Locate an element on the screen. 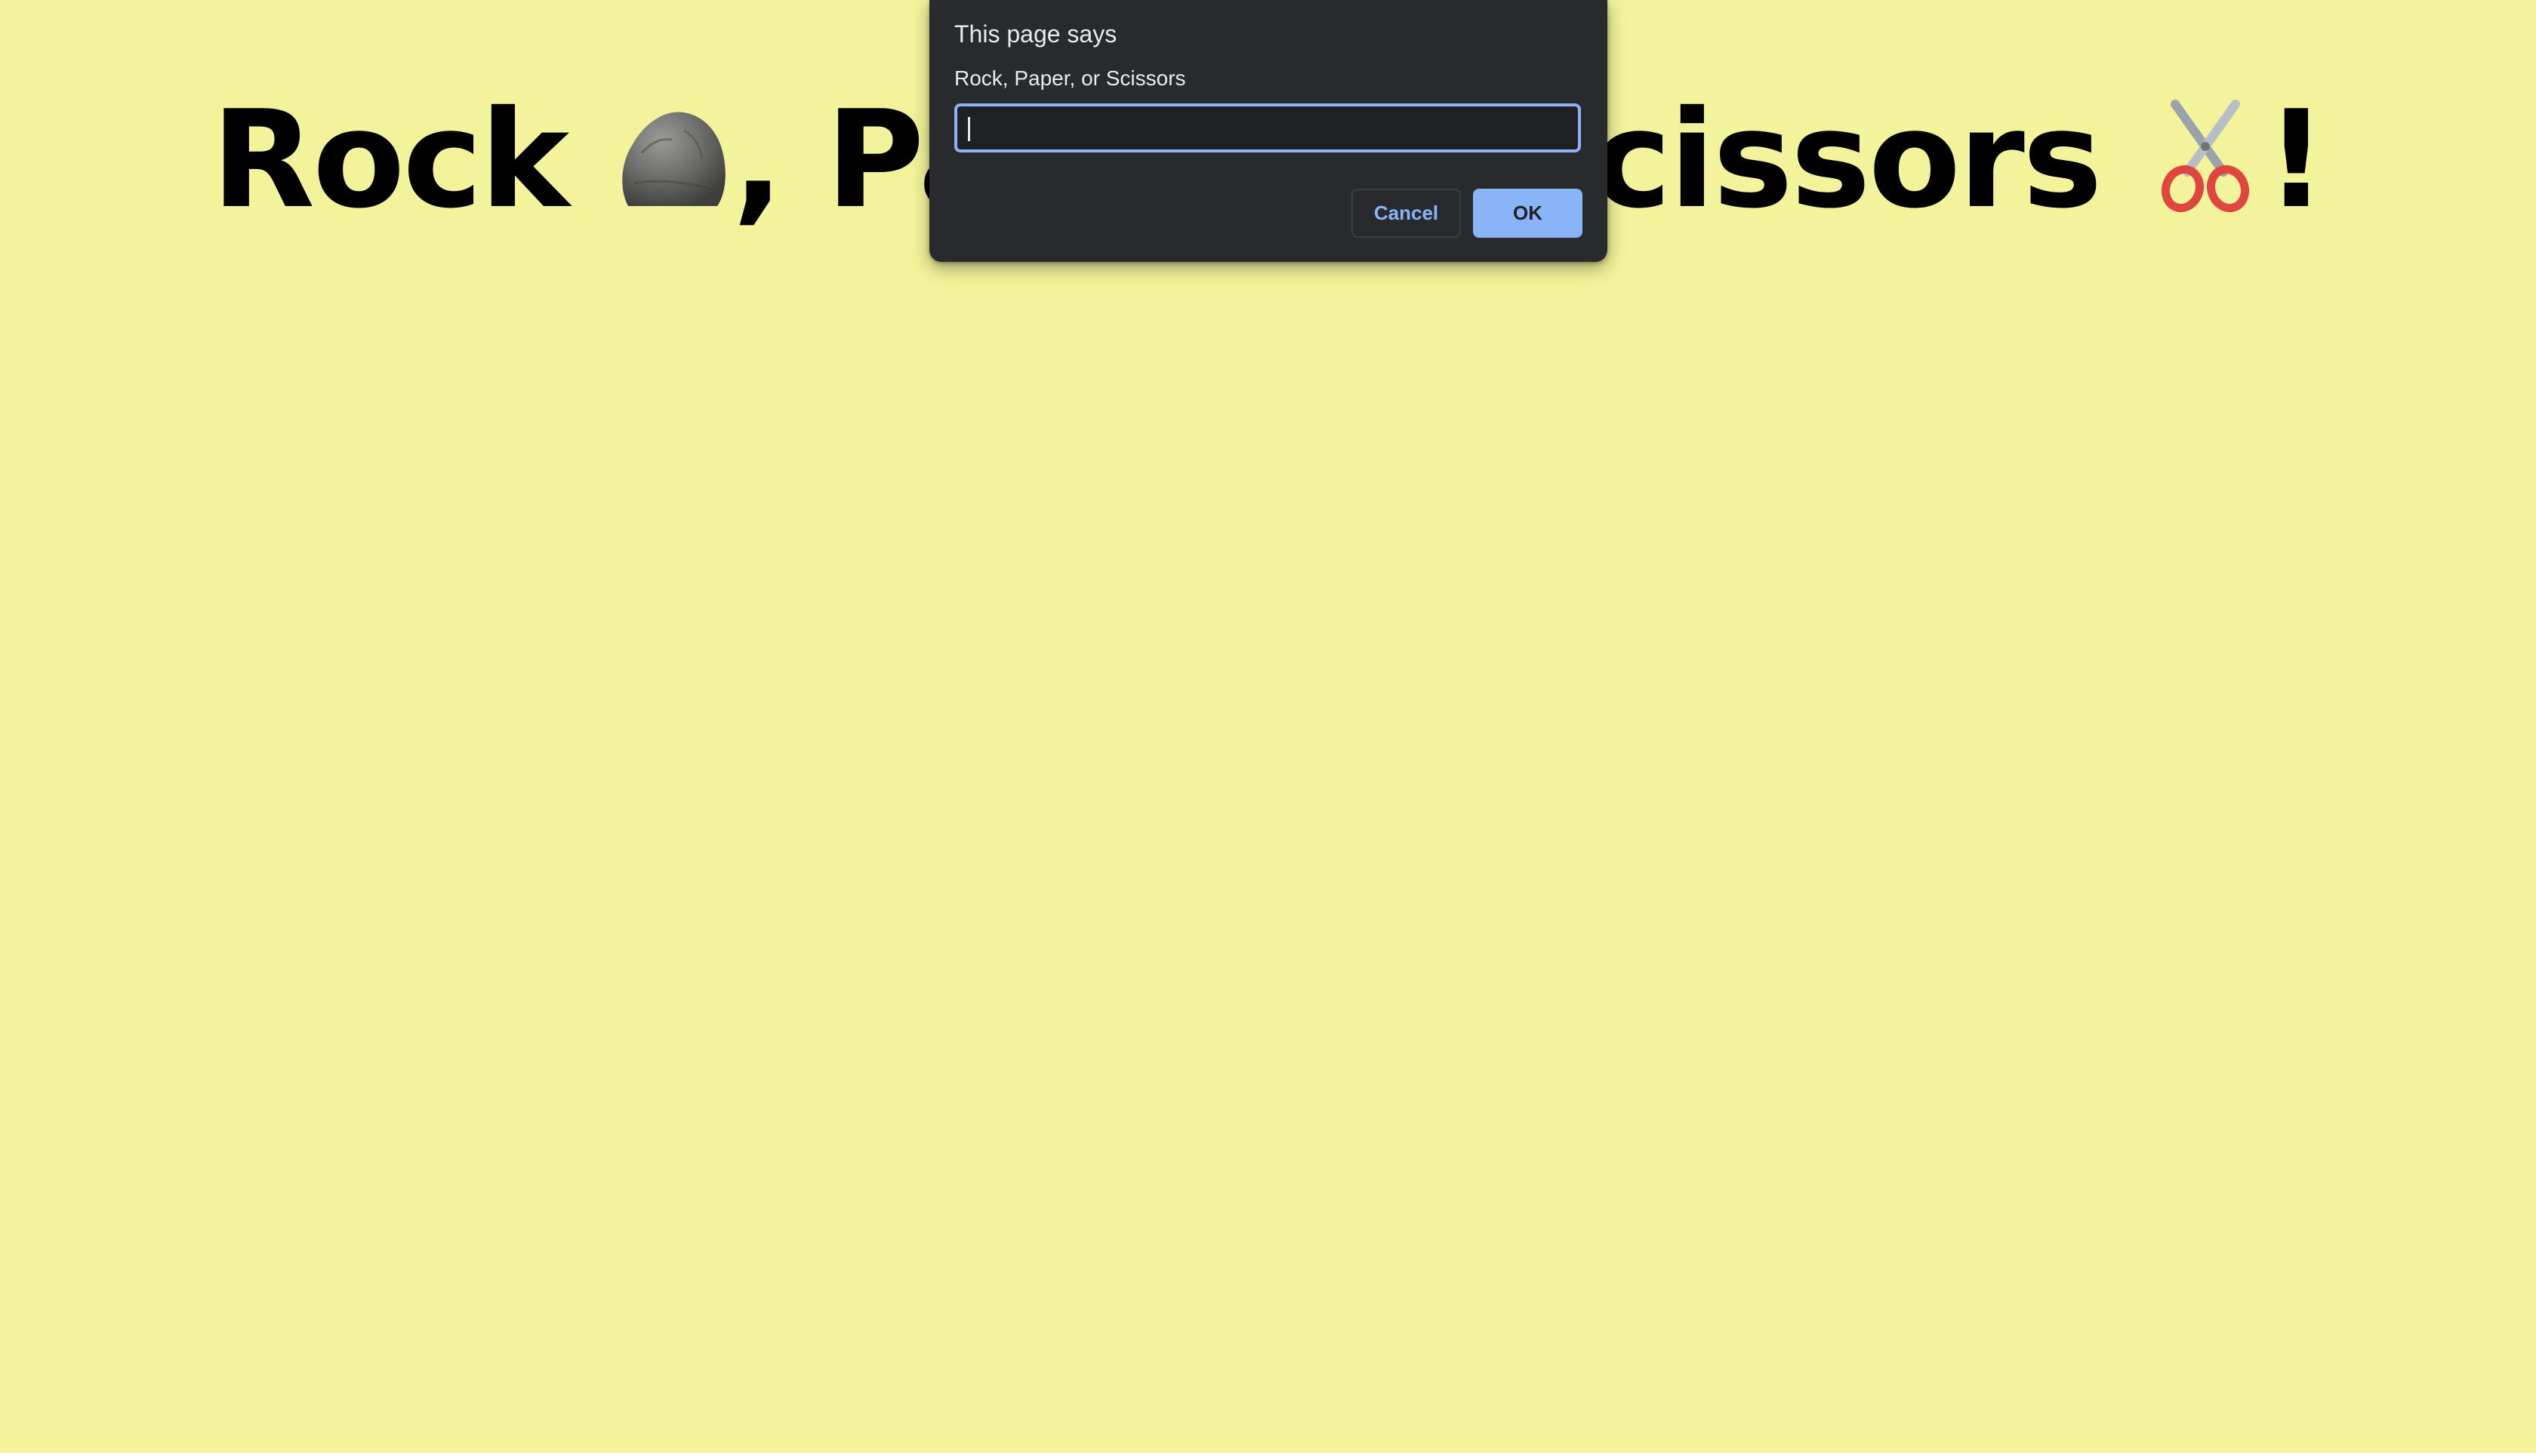  ok-button: OK is located at coordinates (1527, 213).